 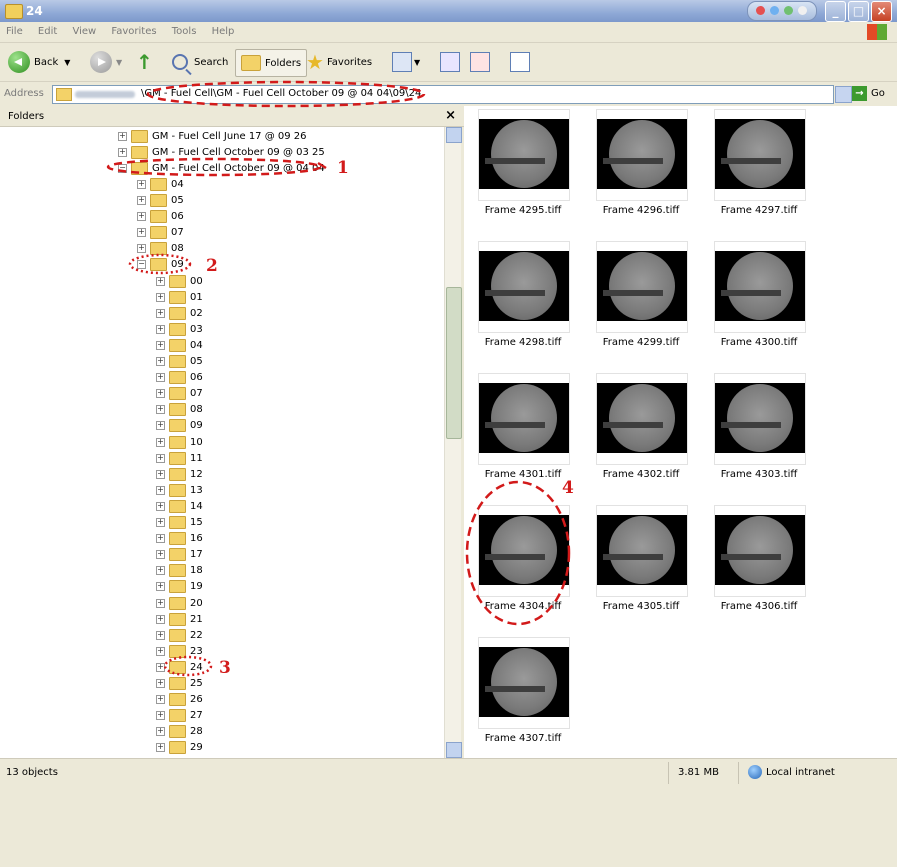 I want to click on menu-view: View, so click(x=84, y=31).